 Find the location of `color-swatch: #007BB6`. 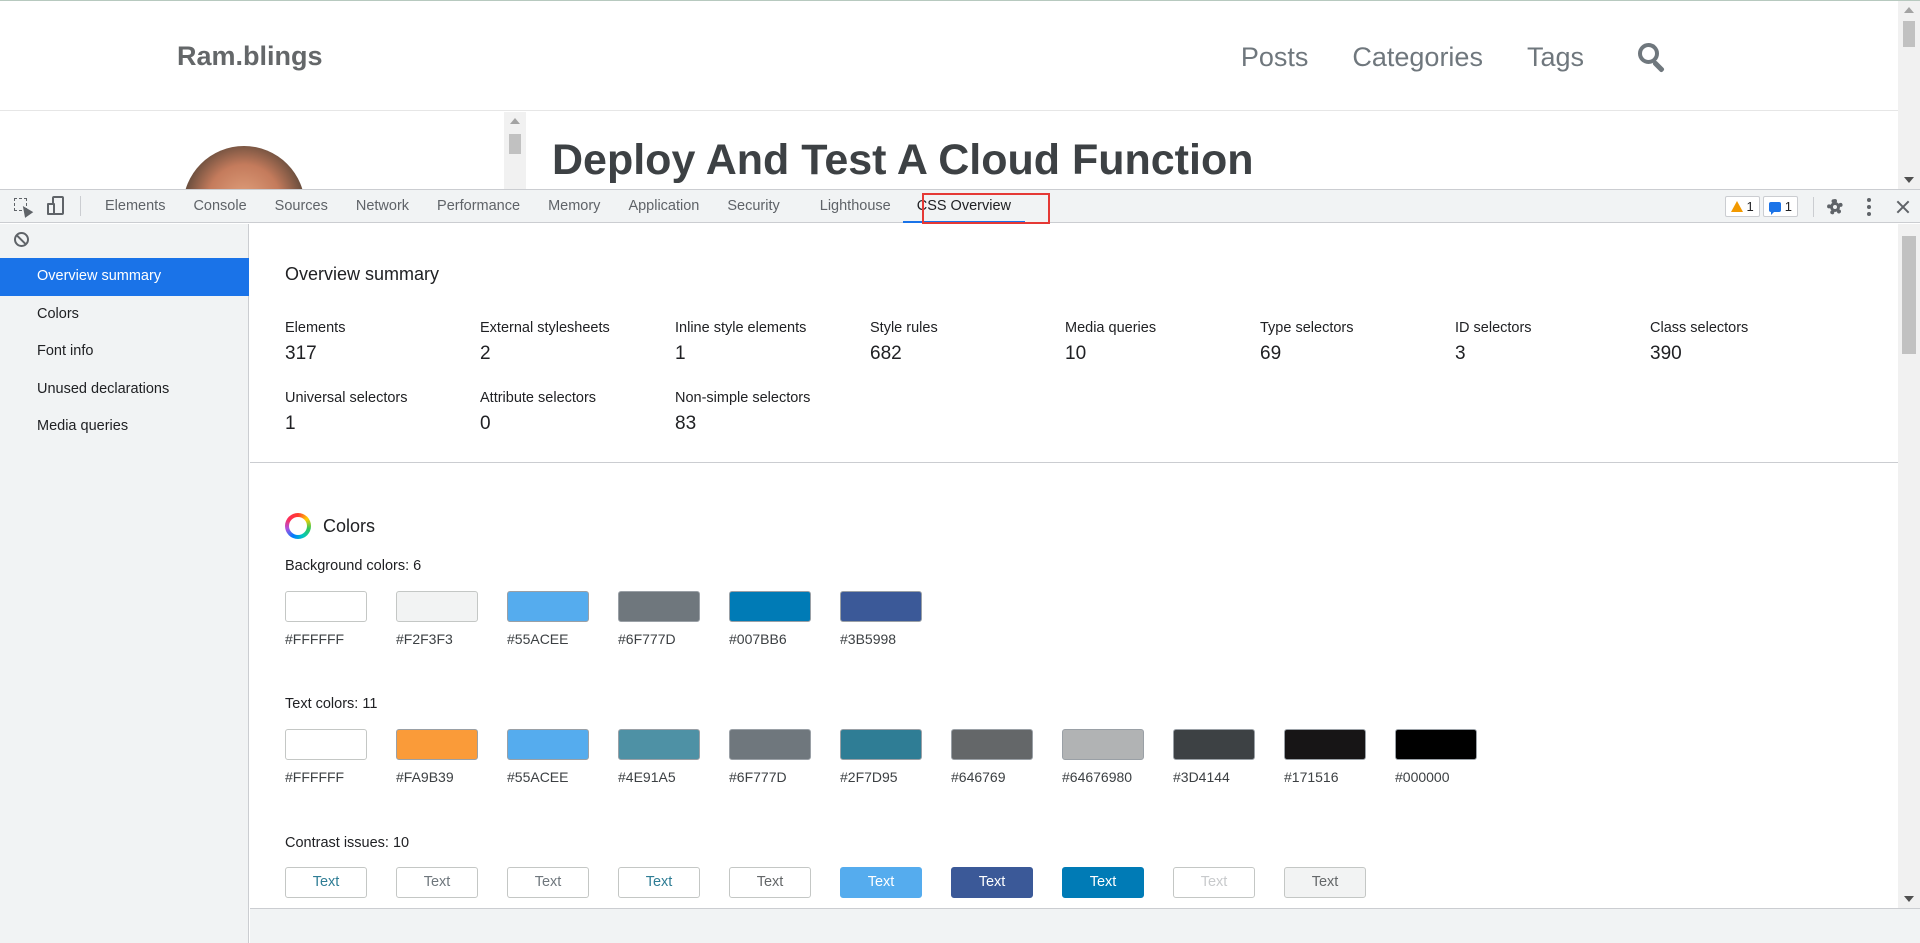

color-swatch: #007BB6 is located at coordinates (784, 619).